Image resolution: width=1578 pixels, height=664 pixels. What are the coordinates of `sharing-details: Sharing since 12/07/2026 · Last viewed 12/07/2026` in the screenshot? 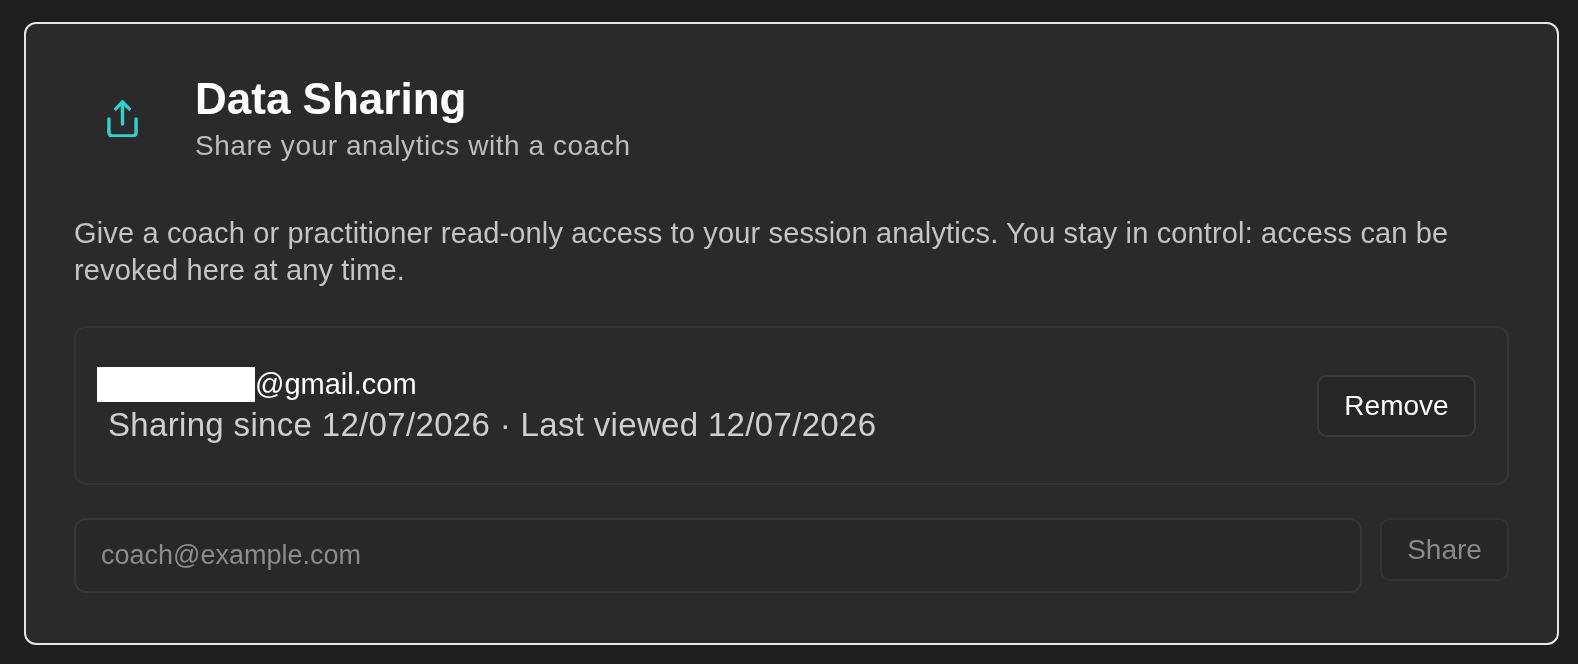 It's located at (492, 425).